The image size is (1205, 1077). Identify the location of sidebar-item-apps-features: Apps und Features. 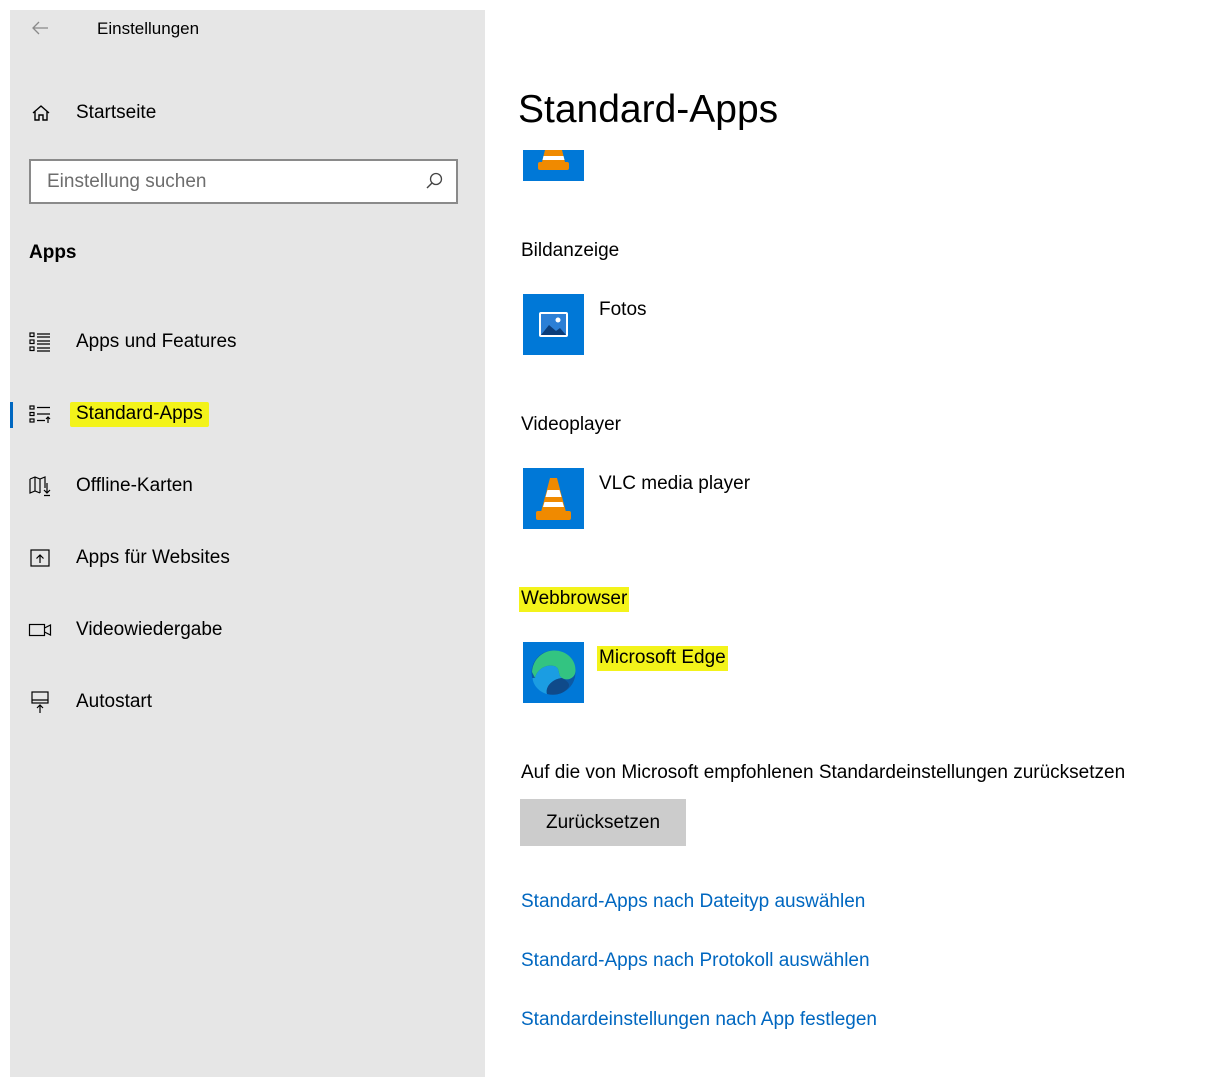
(247, 342).